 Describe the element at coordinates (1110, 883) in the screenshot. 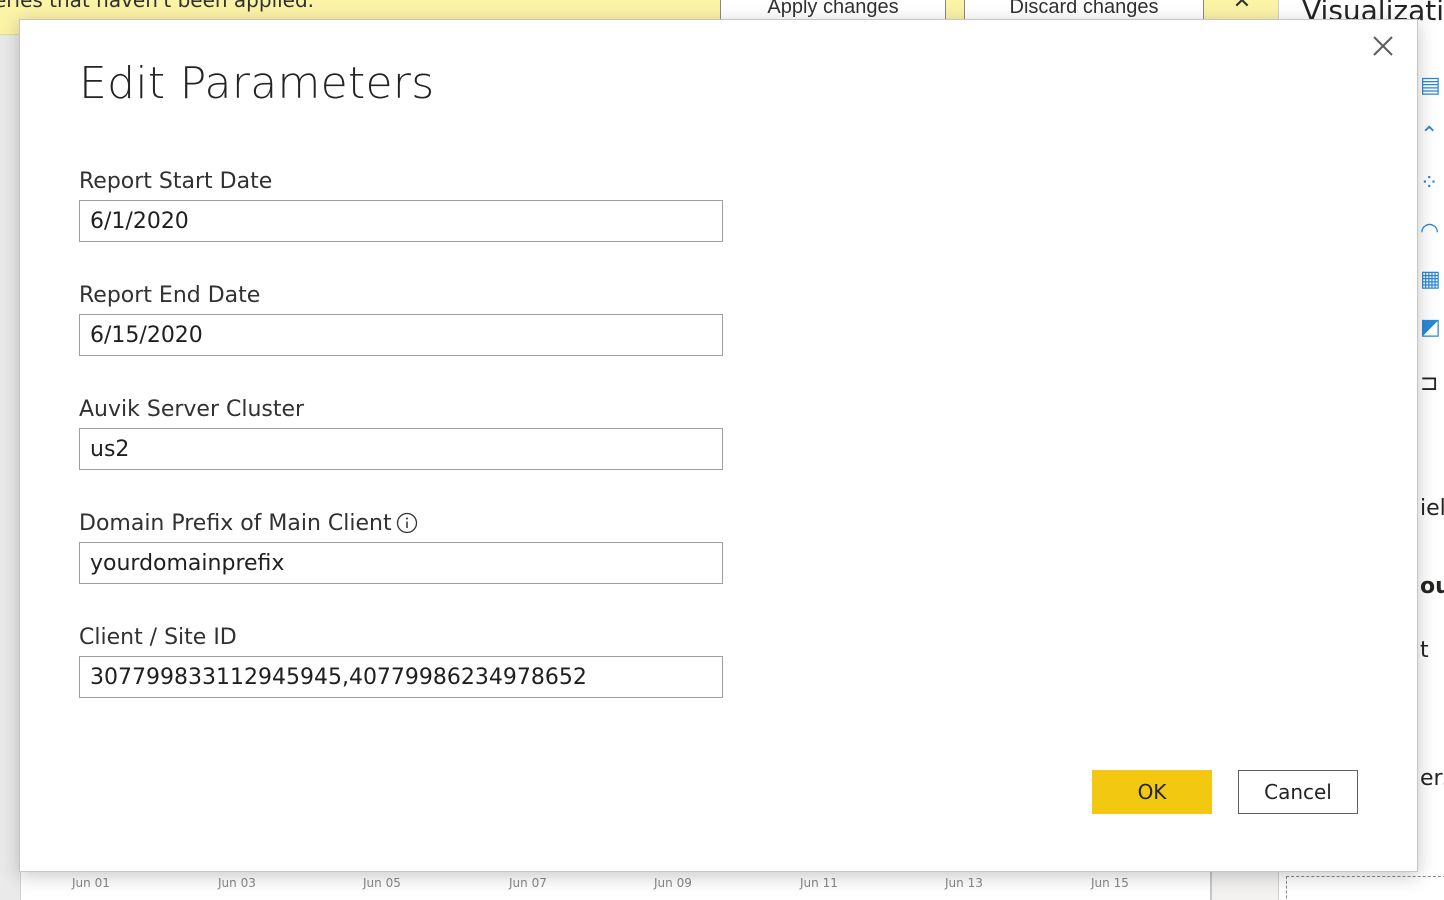

I see `axis-tick-label: Jun 15` at that location.